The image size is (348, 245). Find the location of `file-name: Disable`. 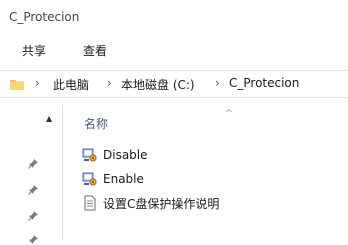

file-name: Disable is located at coordinates (125, 155).